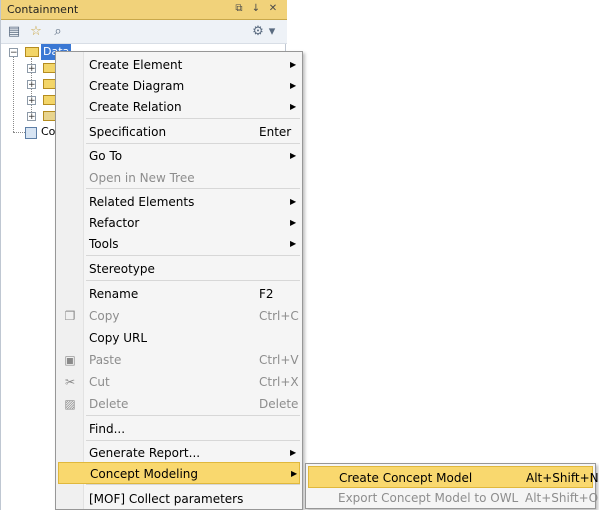 The image size is (599, 510). What do you see at coordinates (279, 316) in the screenshot?
I see `menu-item-shortcut: Ctrl+C` at bounding box center [279, 316].